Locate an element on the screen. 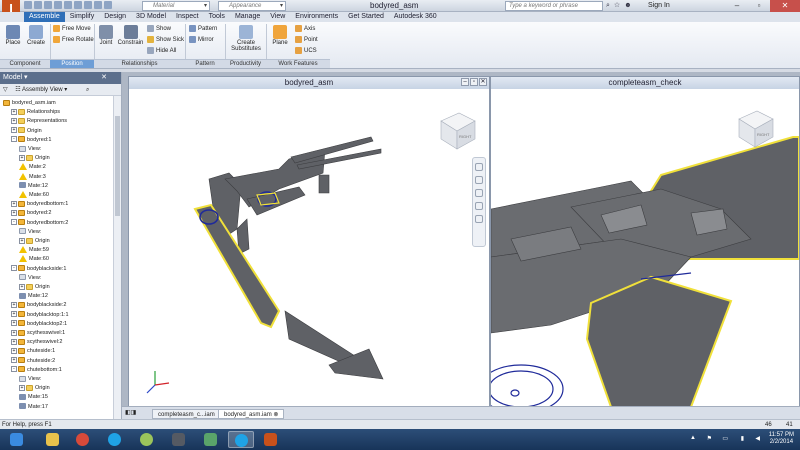 The height and width of the screenshot is (450, 800). point-button: Point is located at coordinates (306, 40).